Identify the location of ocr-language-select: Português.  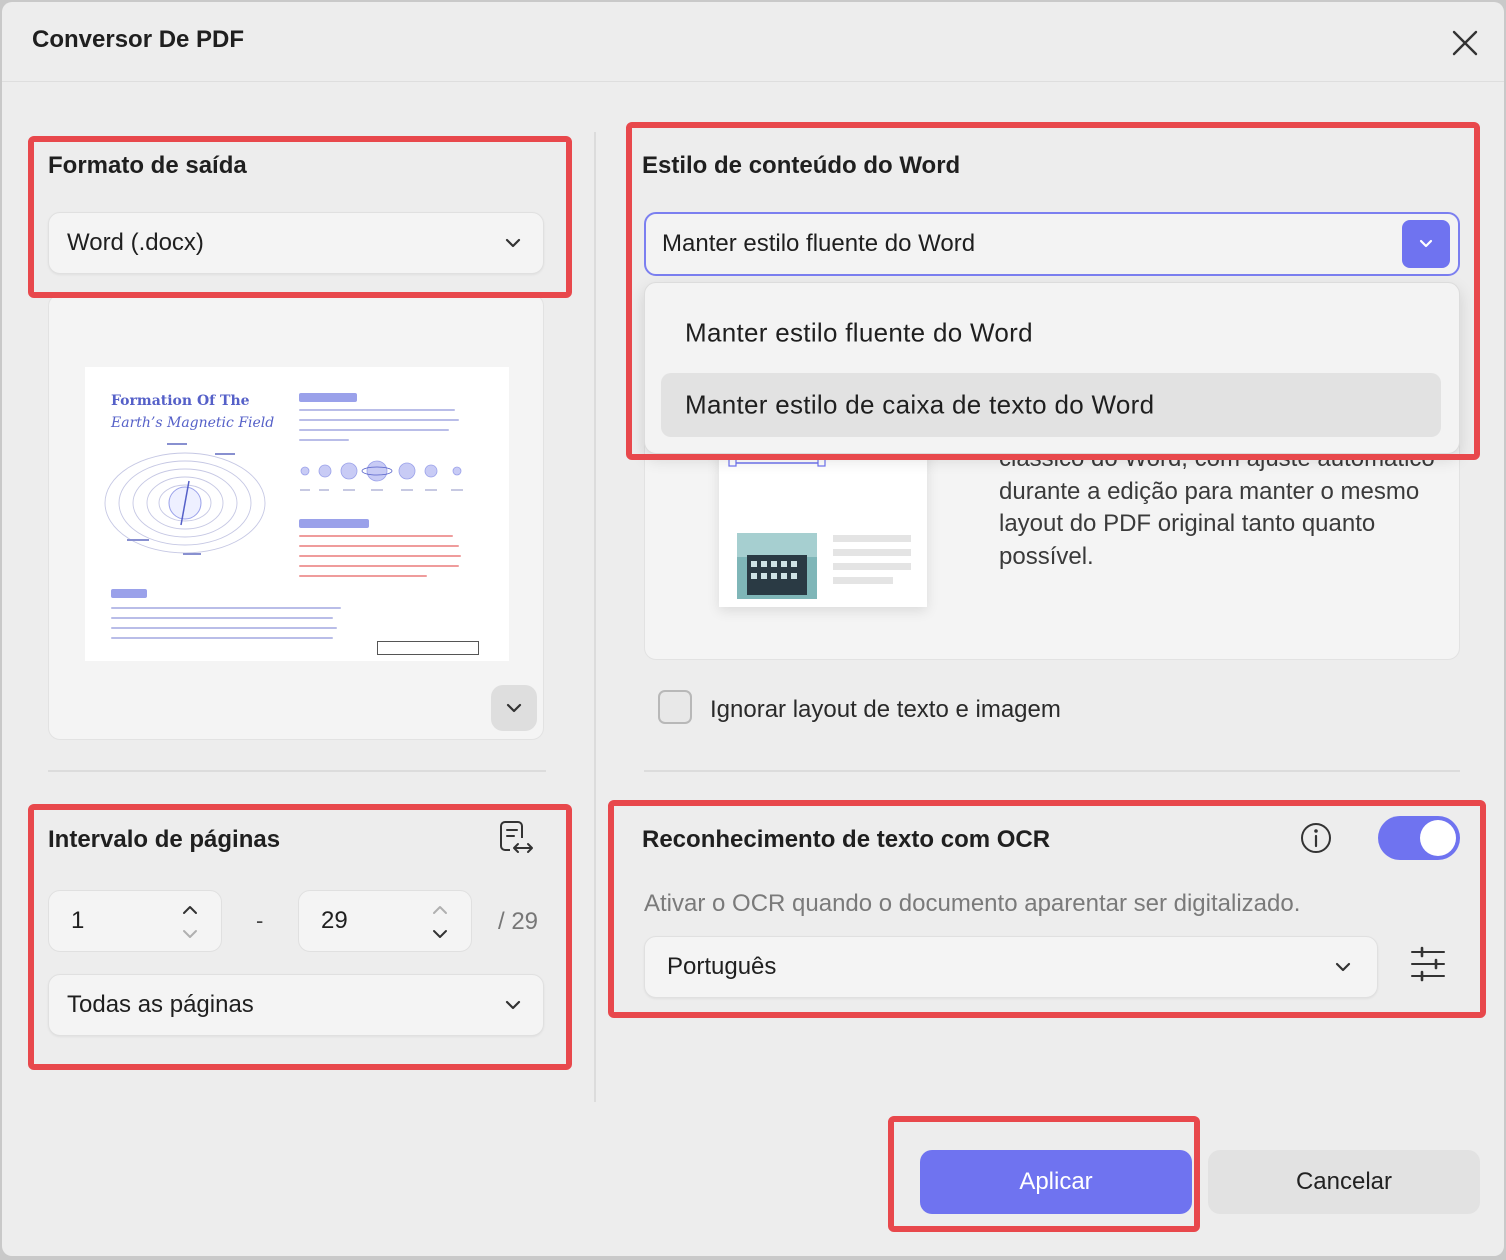
(1011, 967).